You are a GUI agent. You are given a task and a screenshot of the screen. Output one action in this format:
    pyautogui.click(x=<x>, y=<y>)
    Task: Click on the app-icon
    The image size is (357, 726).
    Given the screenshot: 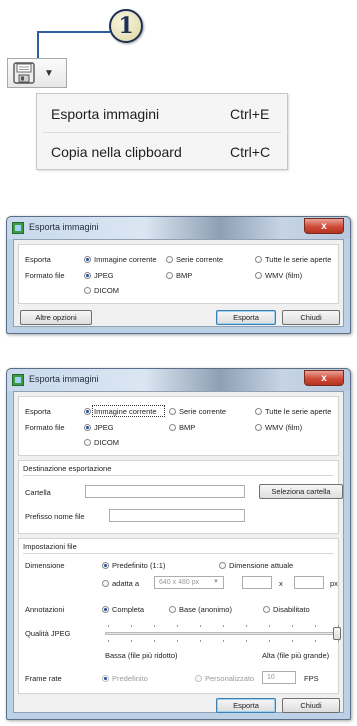 What is the action you would take?
    pyautogui.click(x=18, y=380)
    